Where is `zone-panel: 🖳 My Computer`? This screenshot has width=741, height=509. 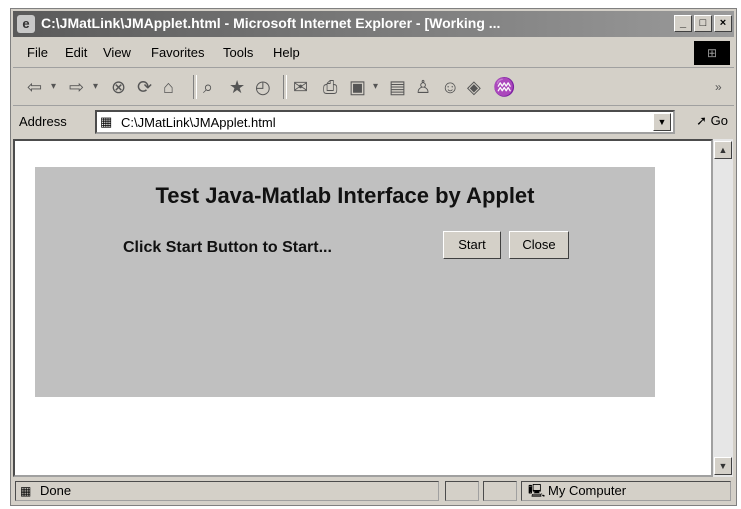
zone-panel: 🖳 My Computer is located at coordinates (626, 491).